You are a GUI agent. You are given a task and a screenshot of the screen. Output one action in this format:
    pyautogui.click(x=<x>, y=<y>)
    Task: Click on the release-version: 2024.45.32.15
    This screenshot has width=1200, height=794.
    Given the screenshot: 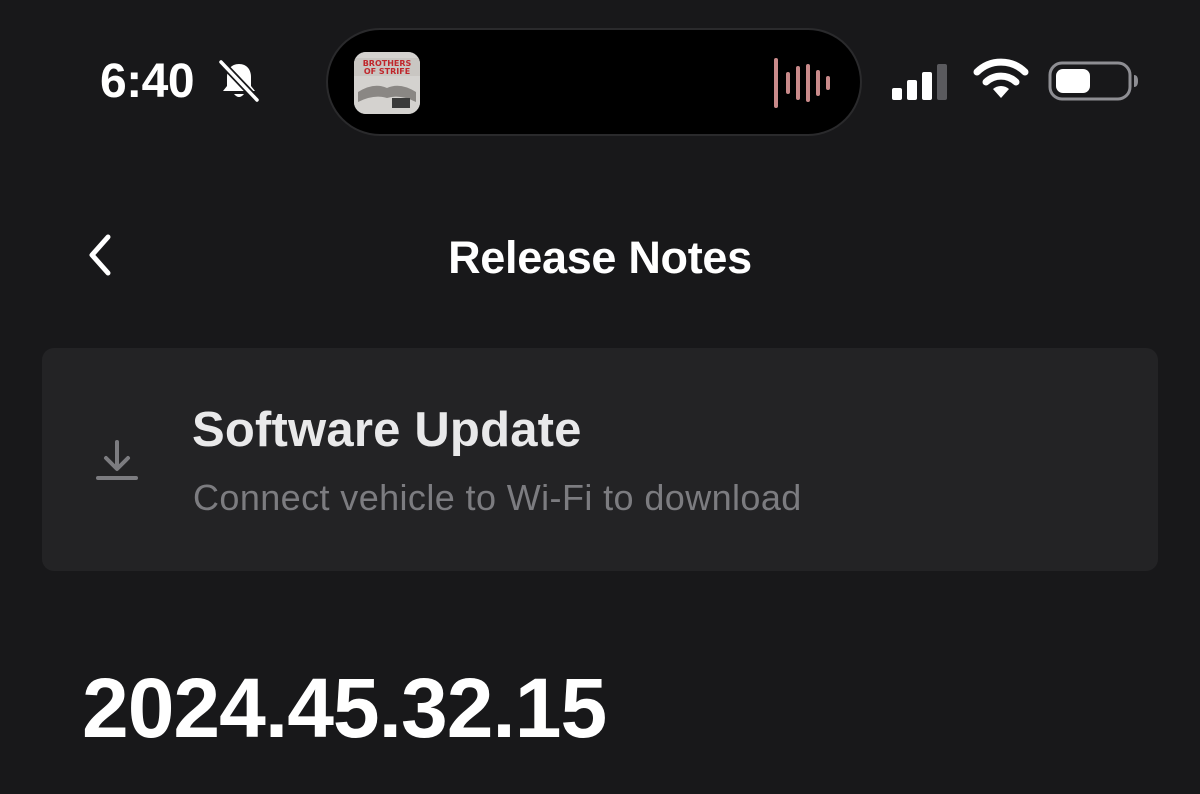 What is the action you would take?
    pyautogui.click(x=344, y=708)
    